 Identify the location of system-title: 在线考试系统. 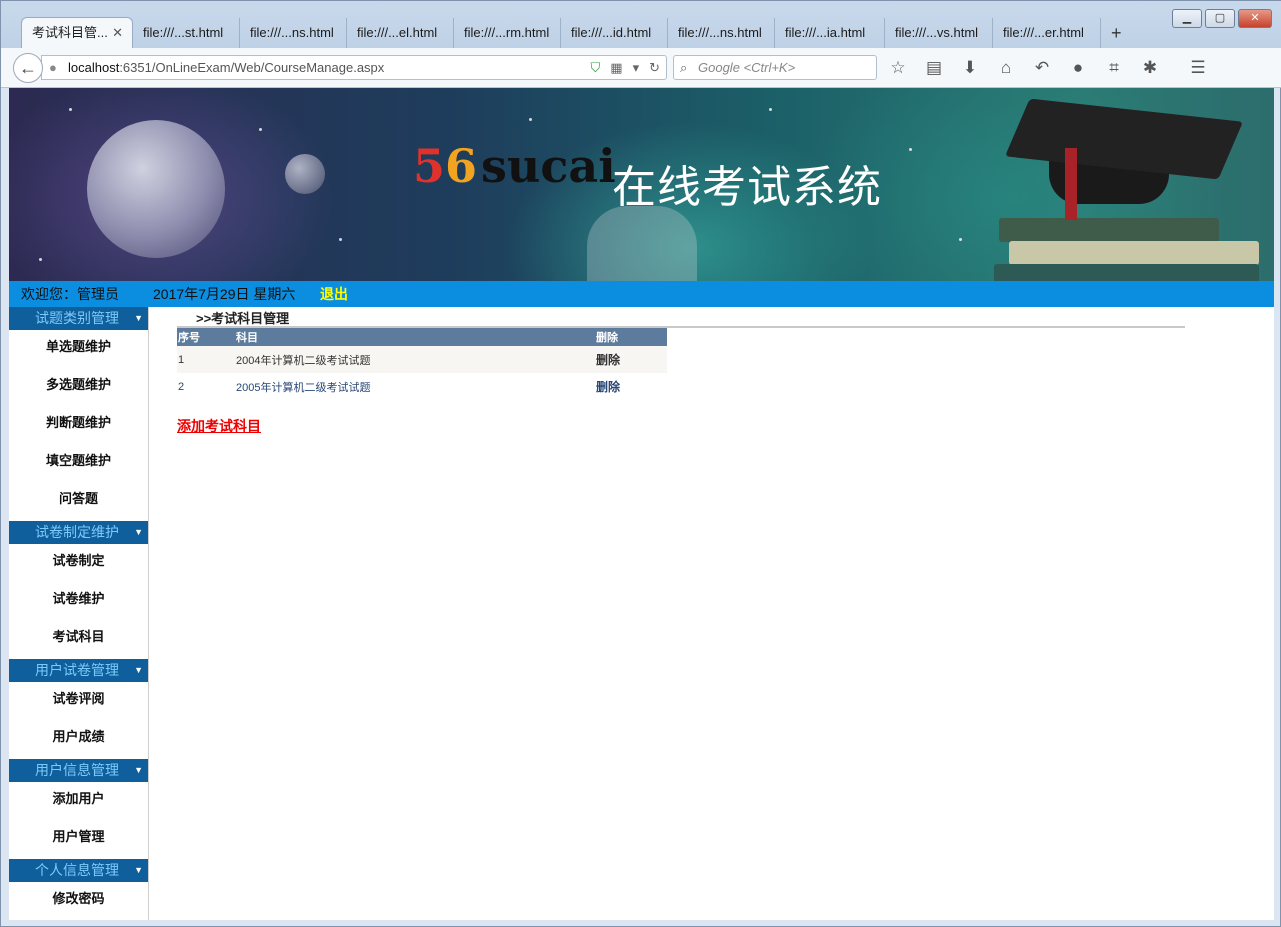
(747, 187).